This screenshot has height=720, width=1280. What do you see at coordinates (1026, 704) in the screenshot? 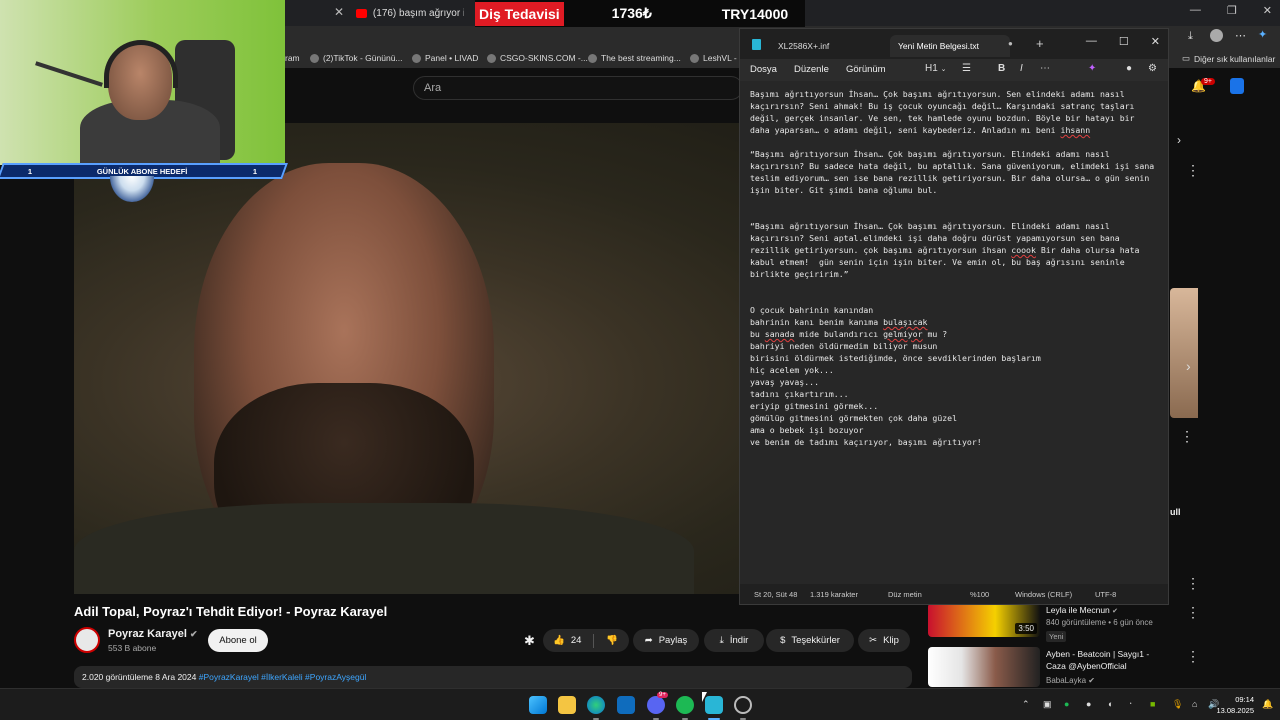
I see `chevron-up-icon: ⌃` at bounding box center [1026, 704].